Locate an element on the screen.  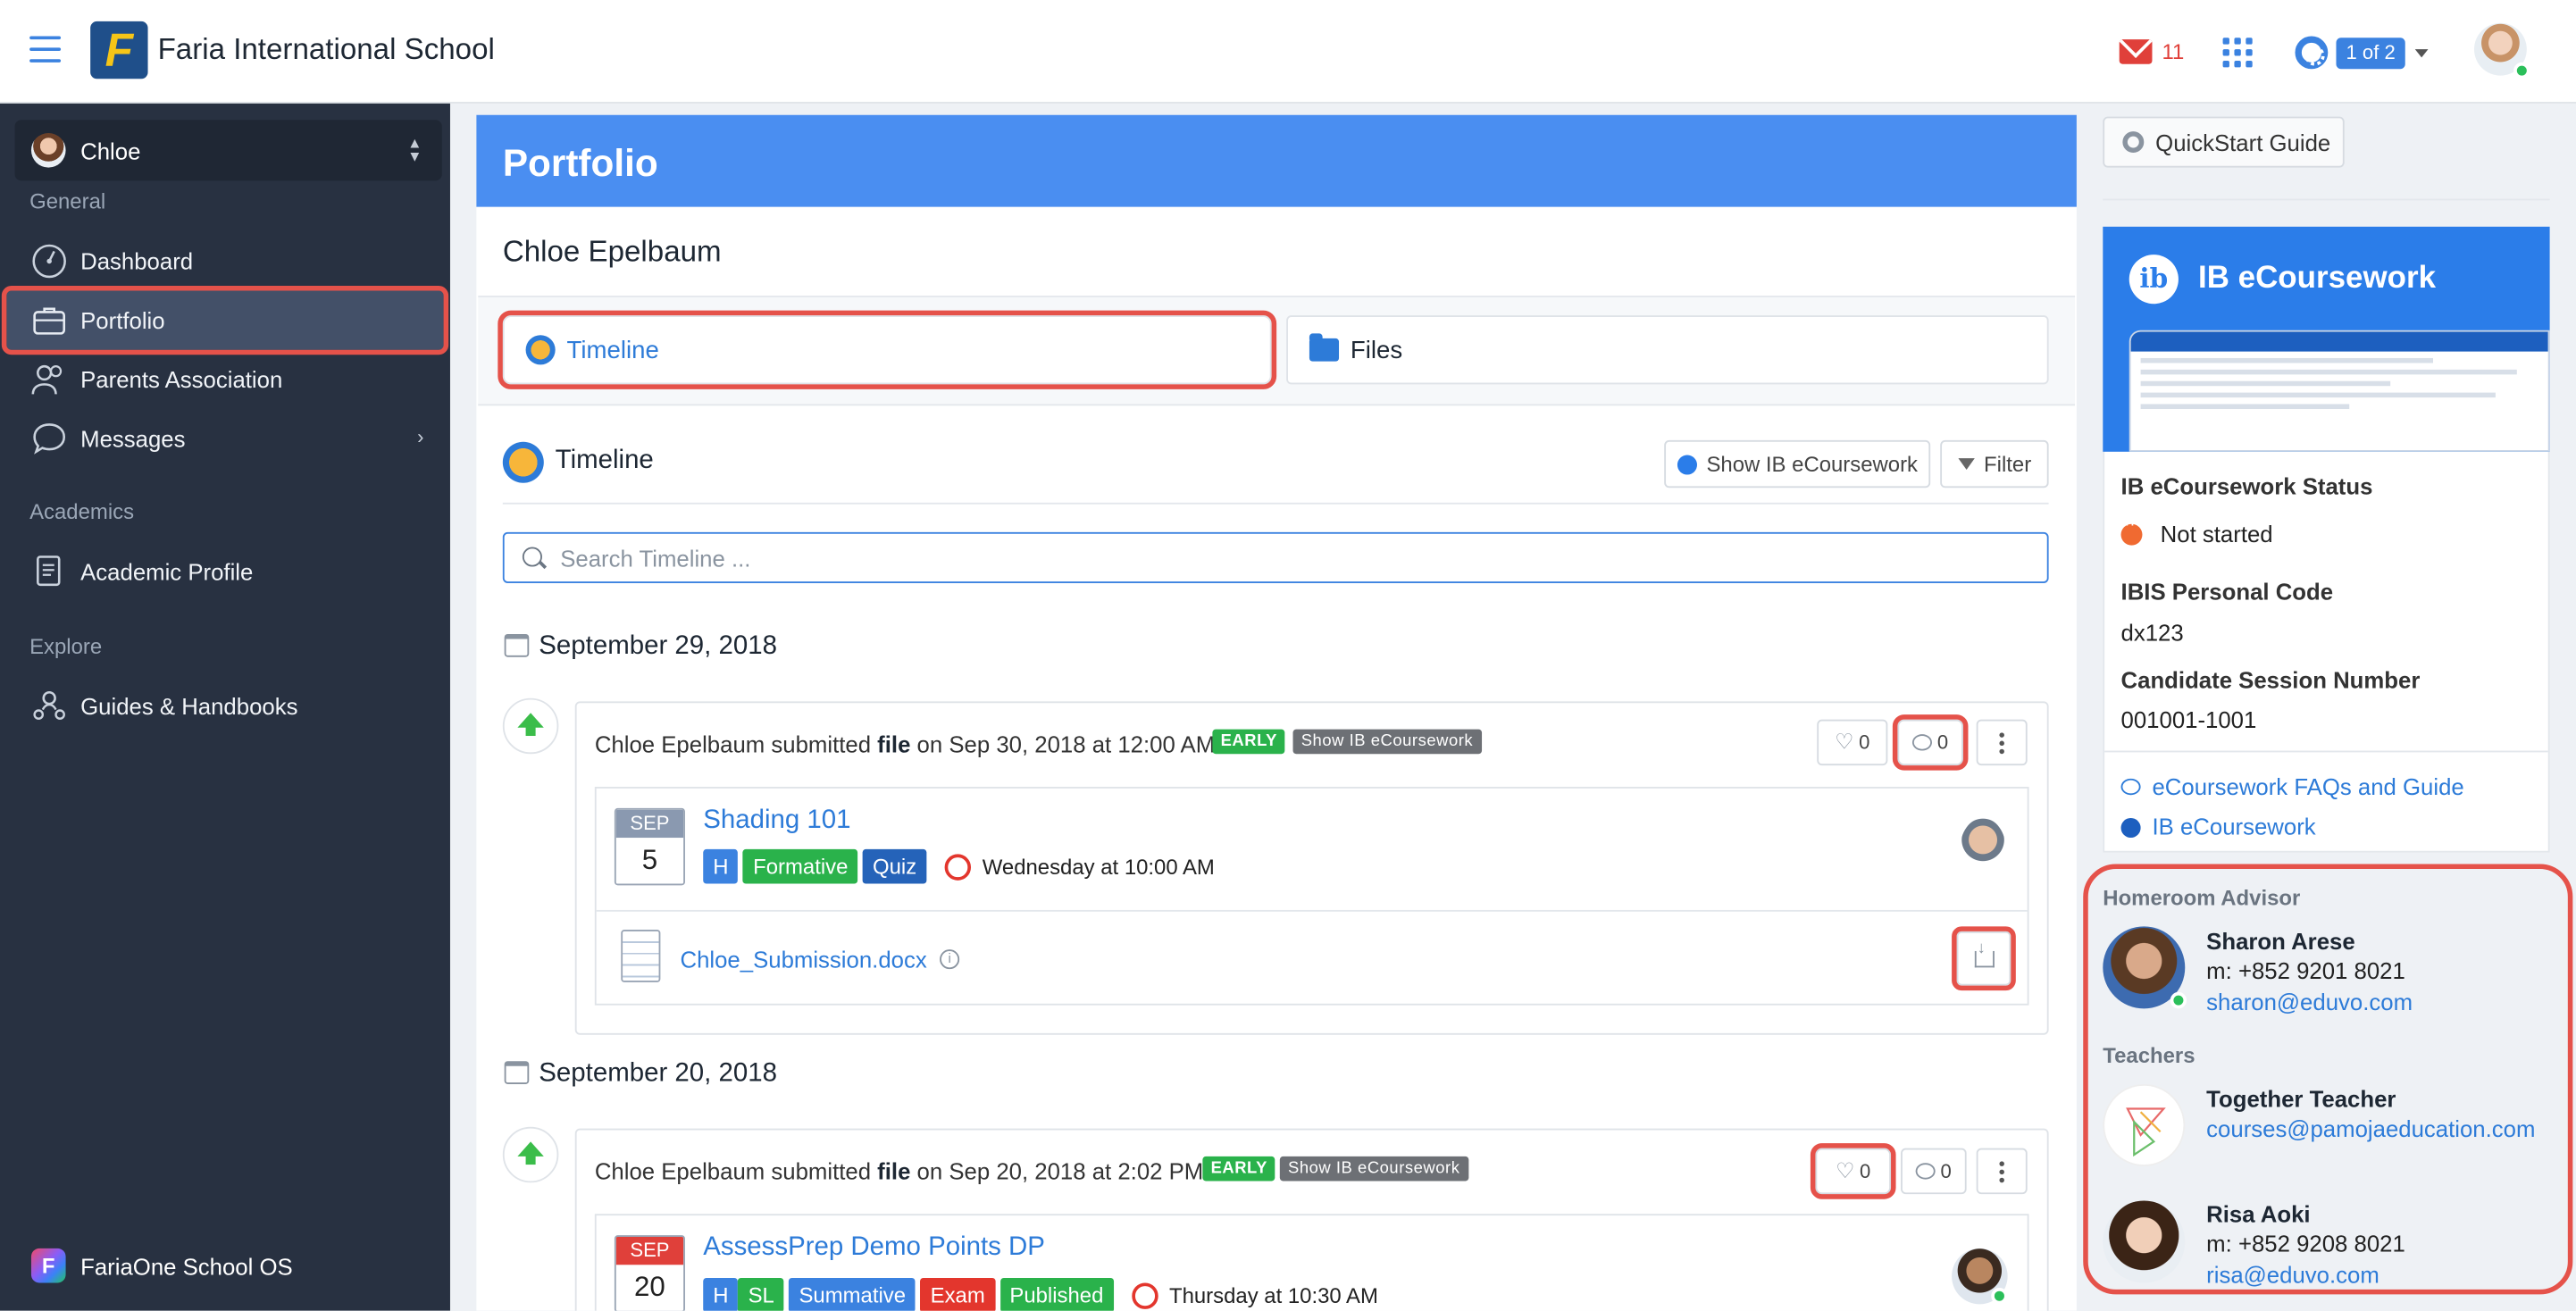
briefcase-icon is located at coordinates (49, 320).